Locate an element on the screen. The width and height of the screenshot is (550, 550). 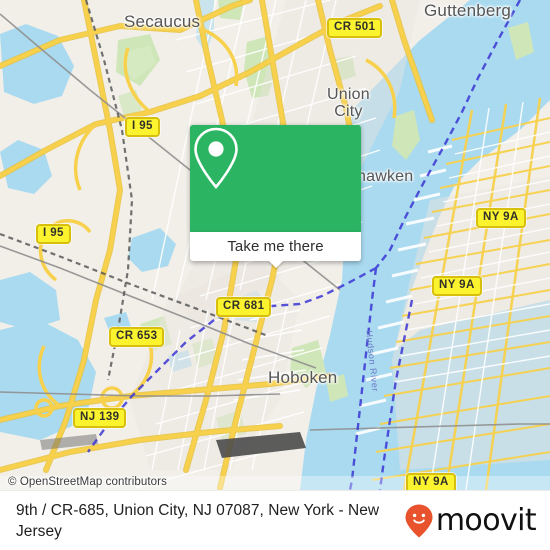
map-label-weehawken: hawken is located at coordinates (385, 176).